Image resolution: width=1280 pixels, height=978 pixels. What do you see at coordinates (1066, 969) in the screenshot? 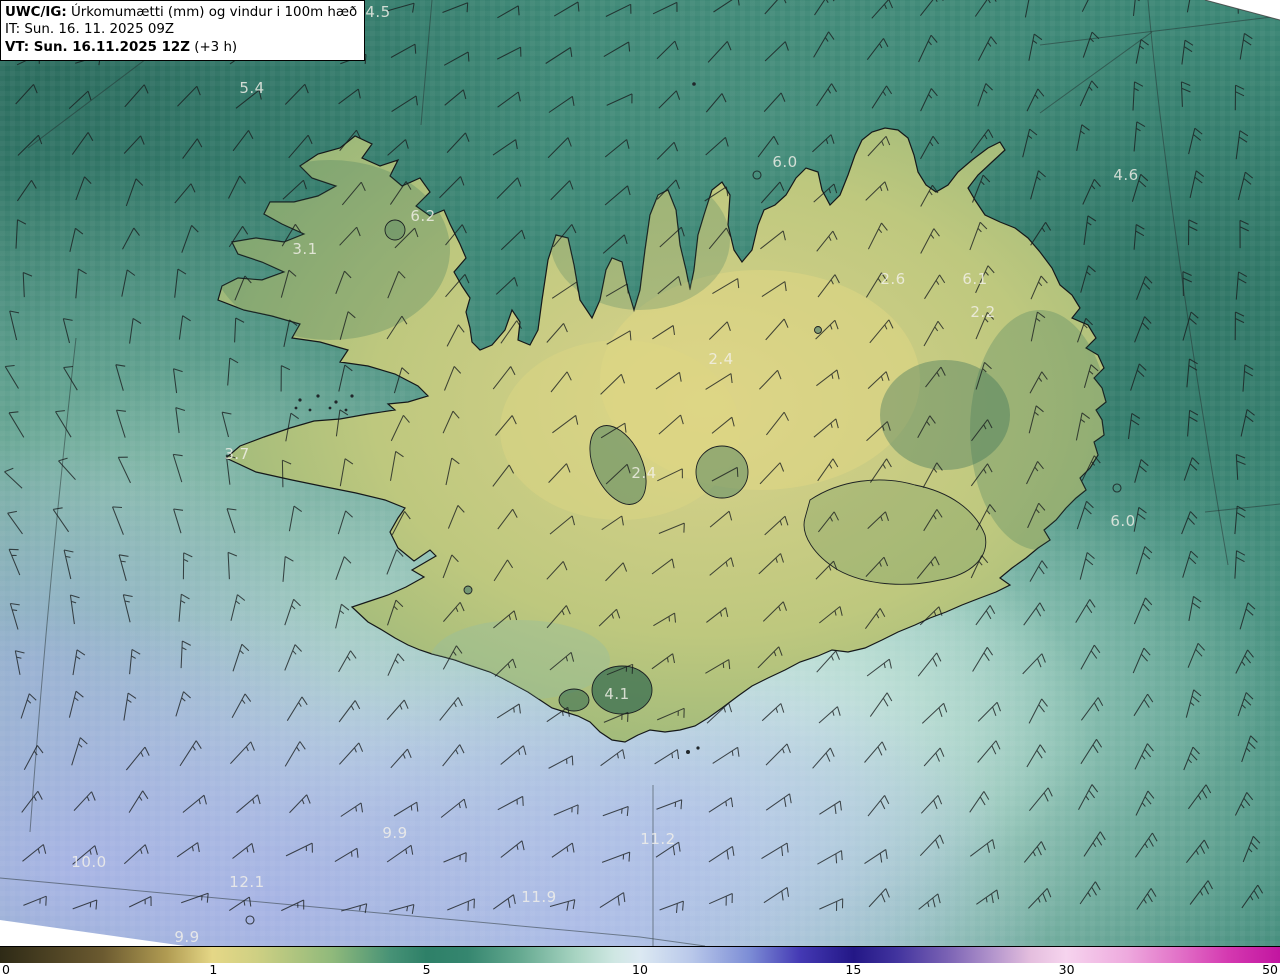
I see `colorbar-tick: 30` at bounding box center [1066, 969].